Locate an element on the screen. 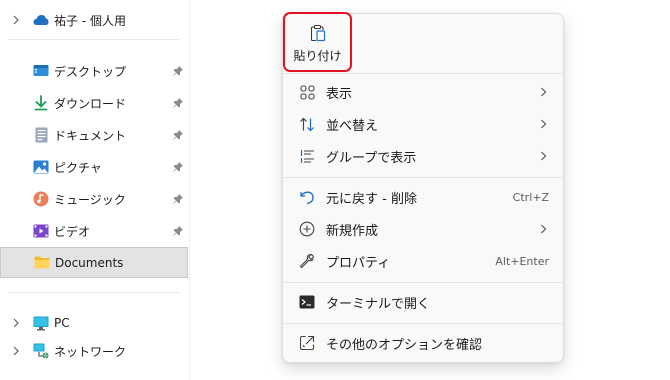  nav-item-desktop: デスクトップ is located at coordinates (95, 71).